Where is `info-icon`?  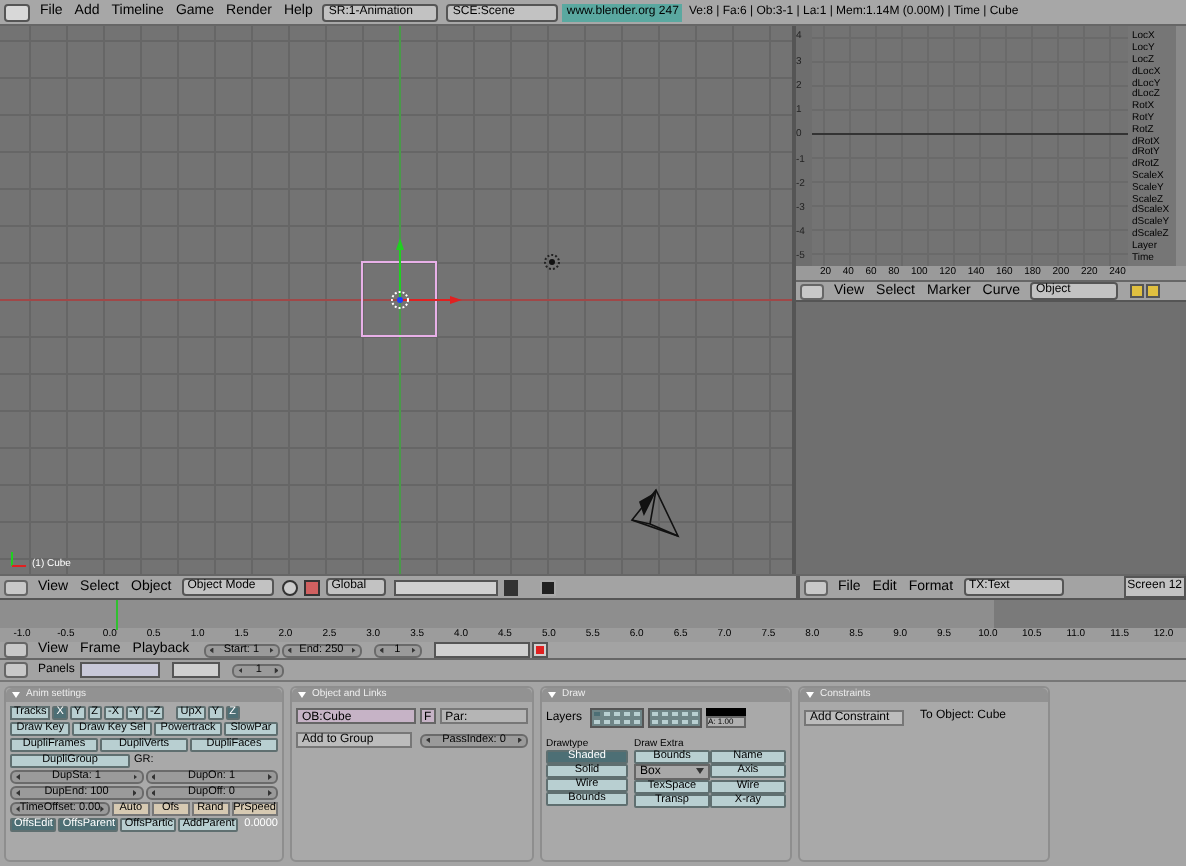
info-icon is located at coordinates (17, 12).